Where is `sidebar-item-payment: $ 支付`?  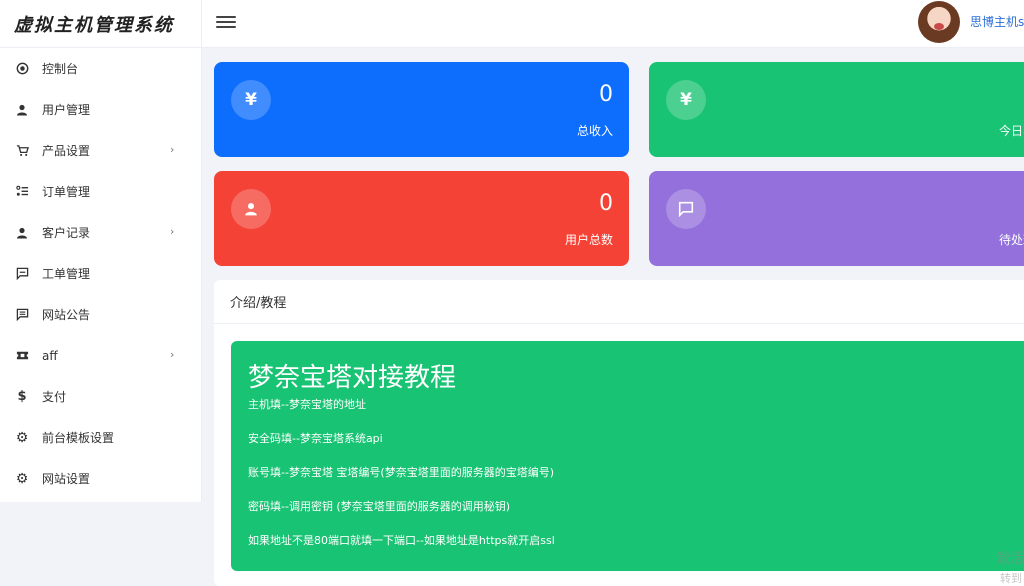
sidebar-item-payment: $ 支付 is located at coordinates (100, 396).